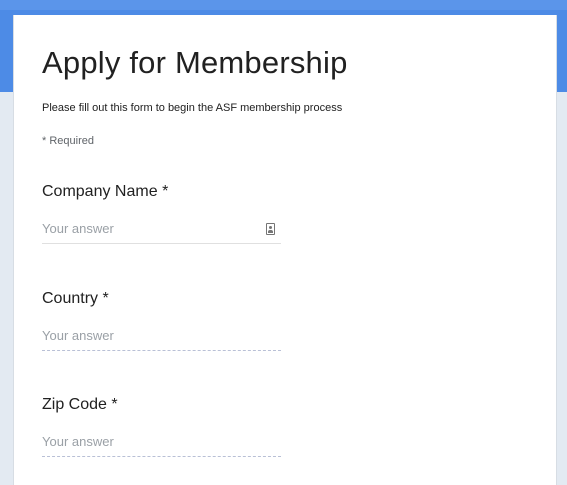 Image resolution: width=567 pixels, height=485 pixels. I want to click on question-label-text: Zip Code, so click(74, 404).